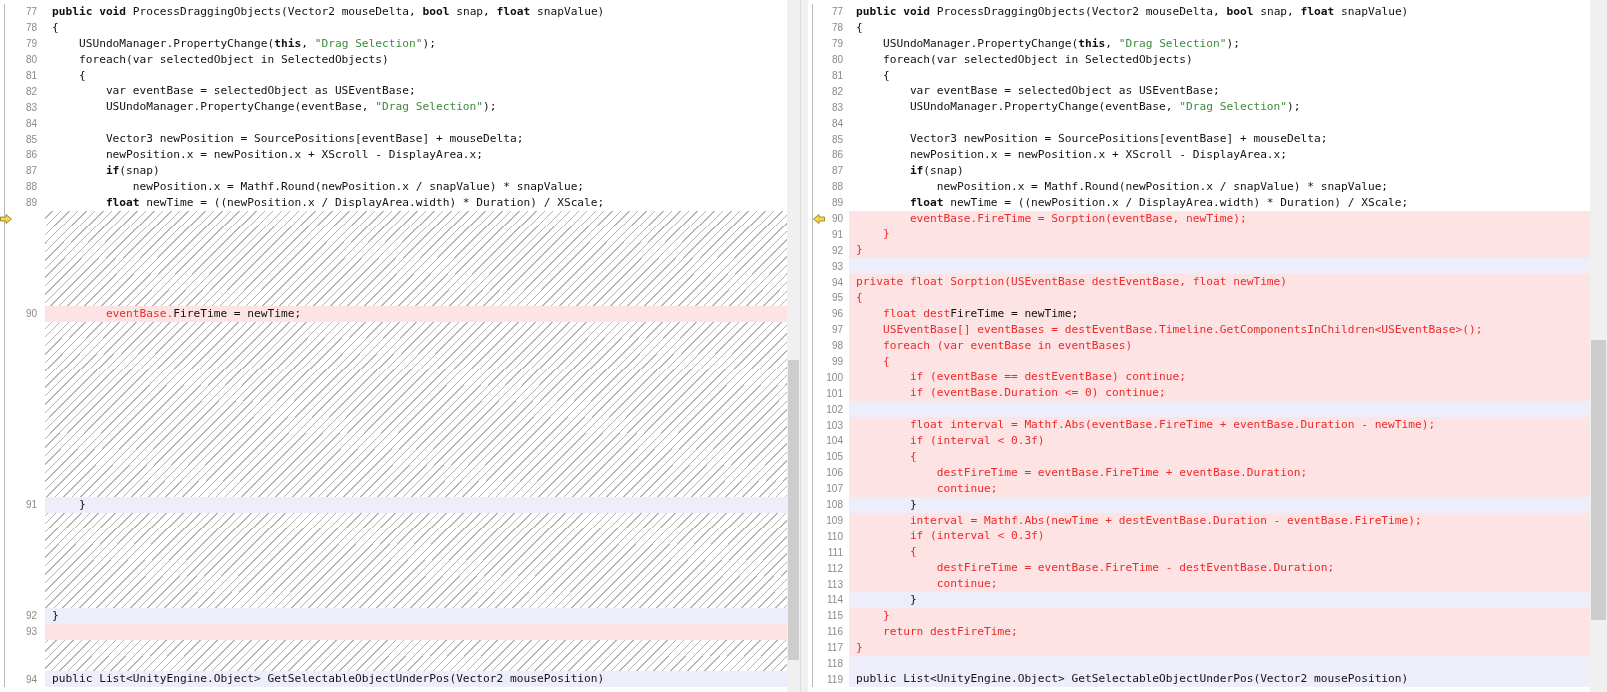  Describe the element at coordinates (835, 663) in the screenshot. I see `line-number: 118` at that location.